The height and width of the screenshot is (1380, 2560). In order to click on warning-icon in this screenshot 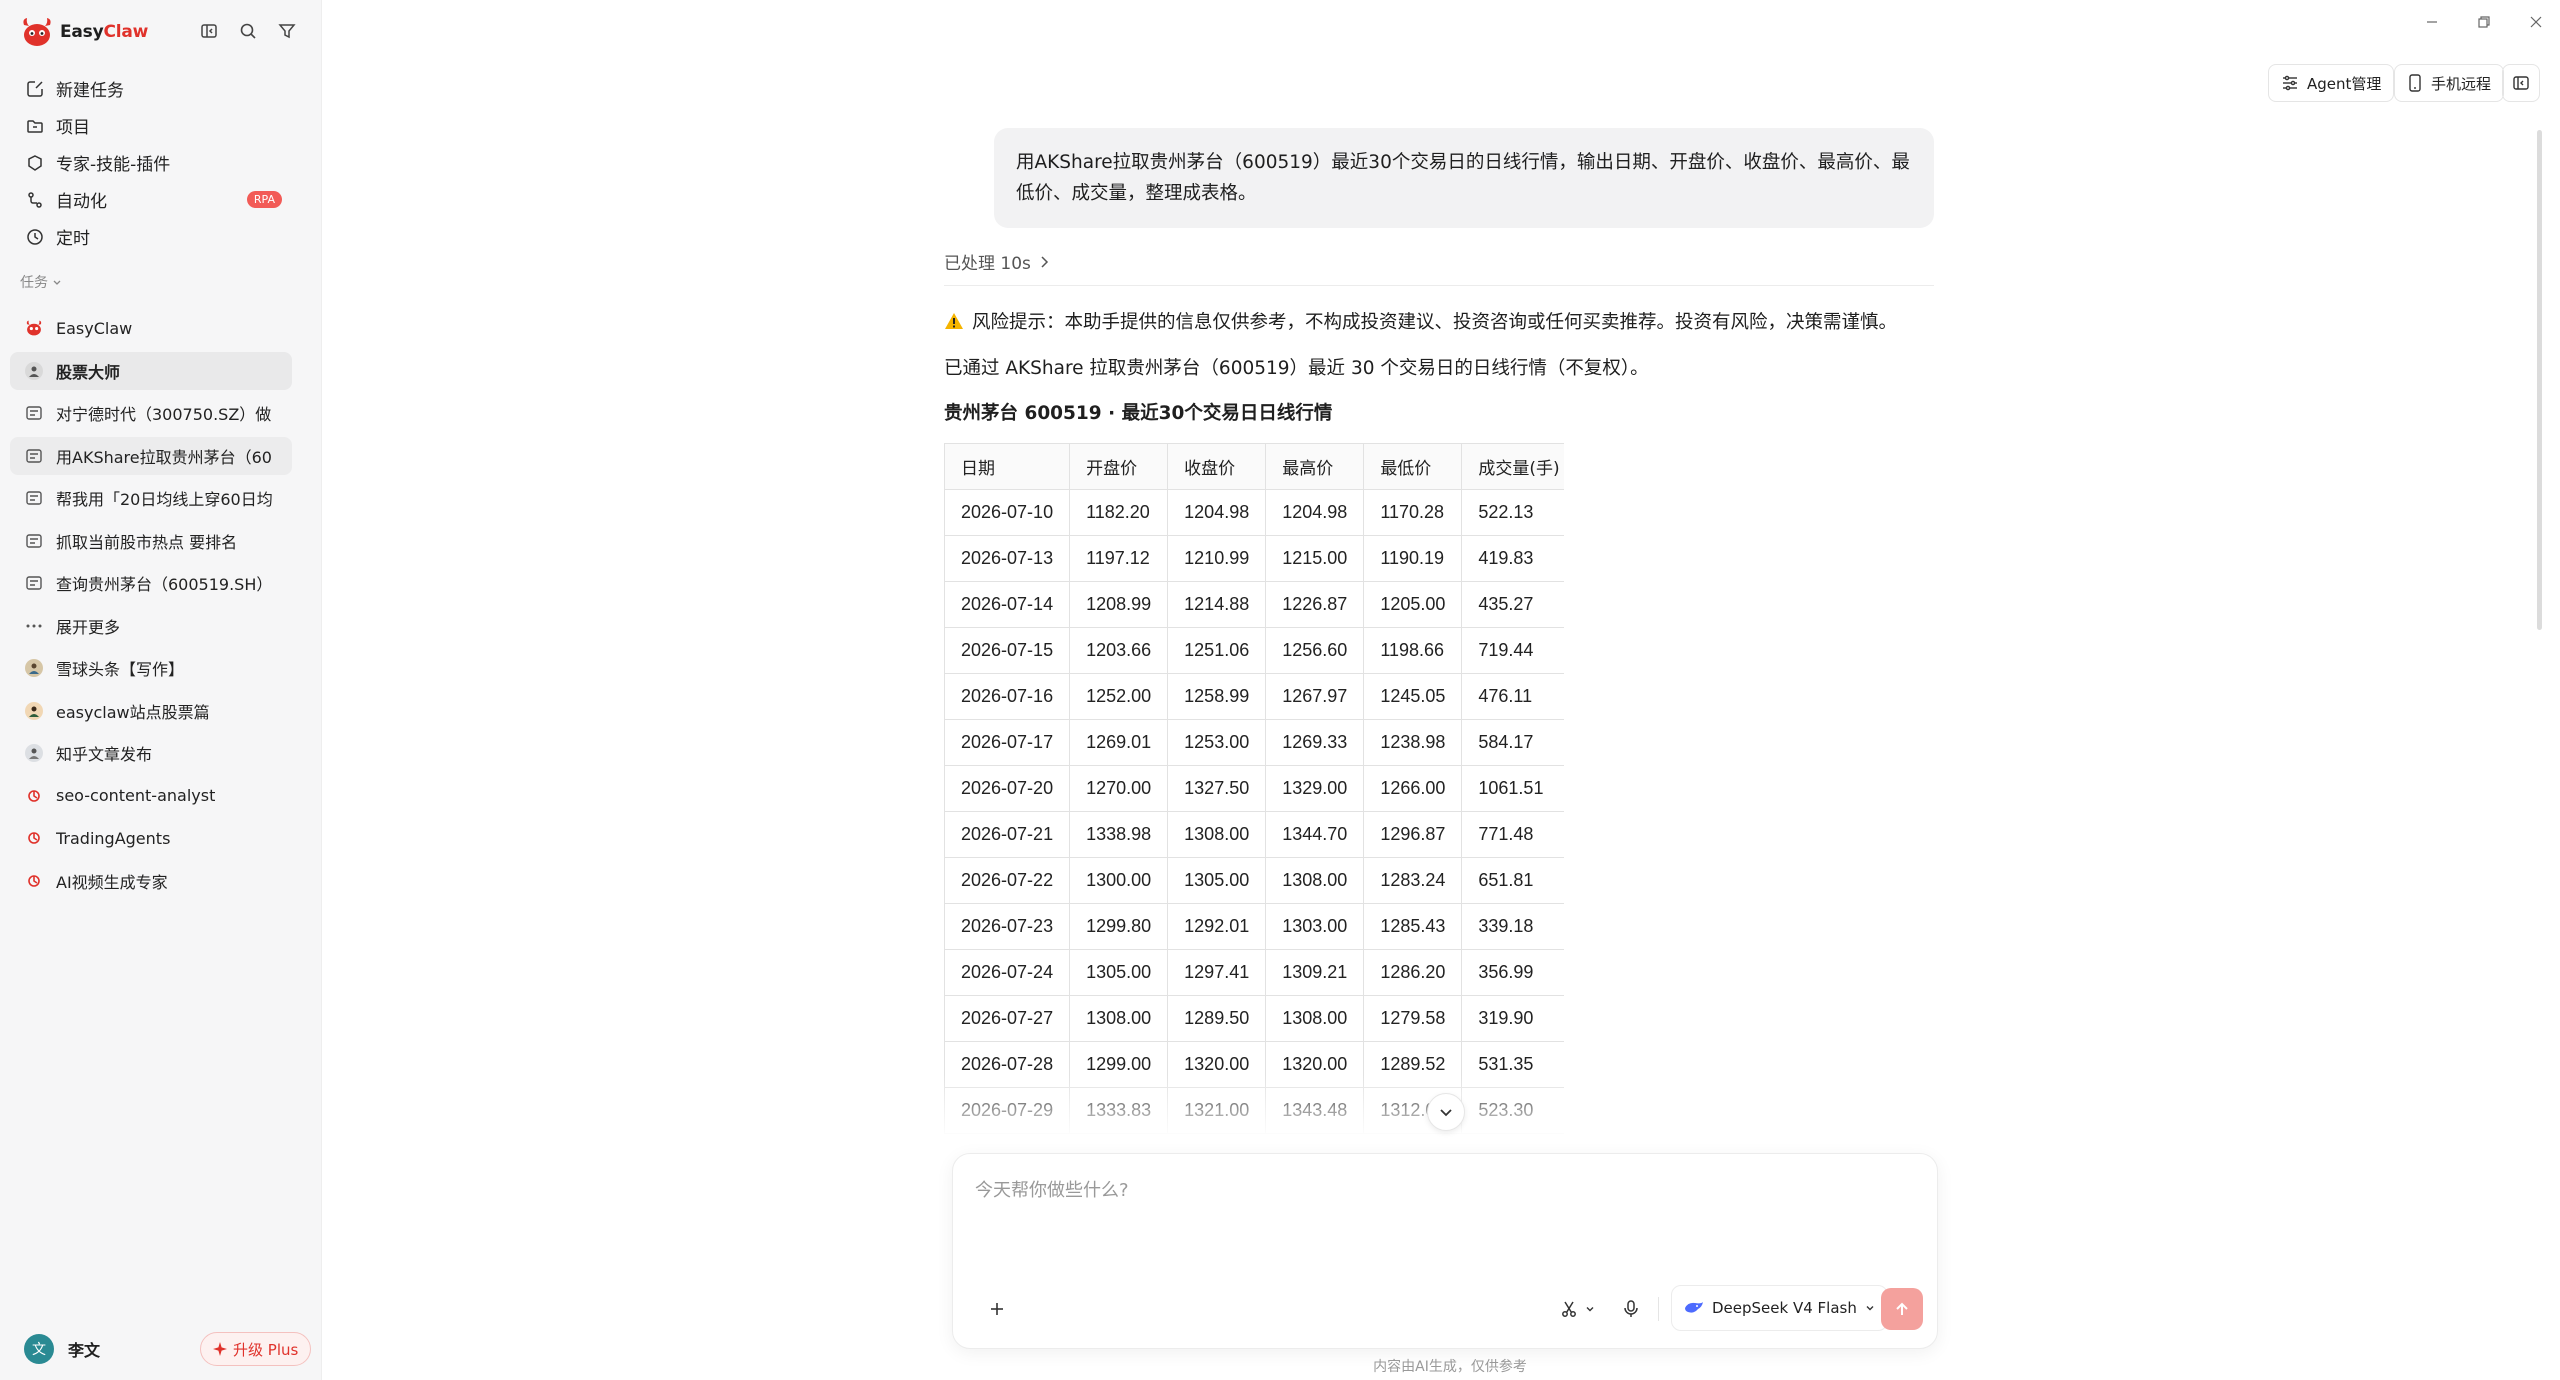, I will do `click(954, 321)`.